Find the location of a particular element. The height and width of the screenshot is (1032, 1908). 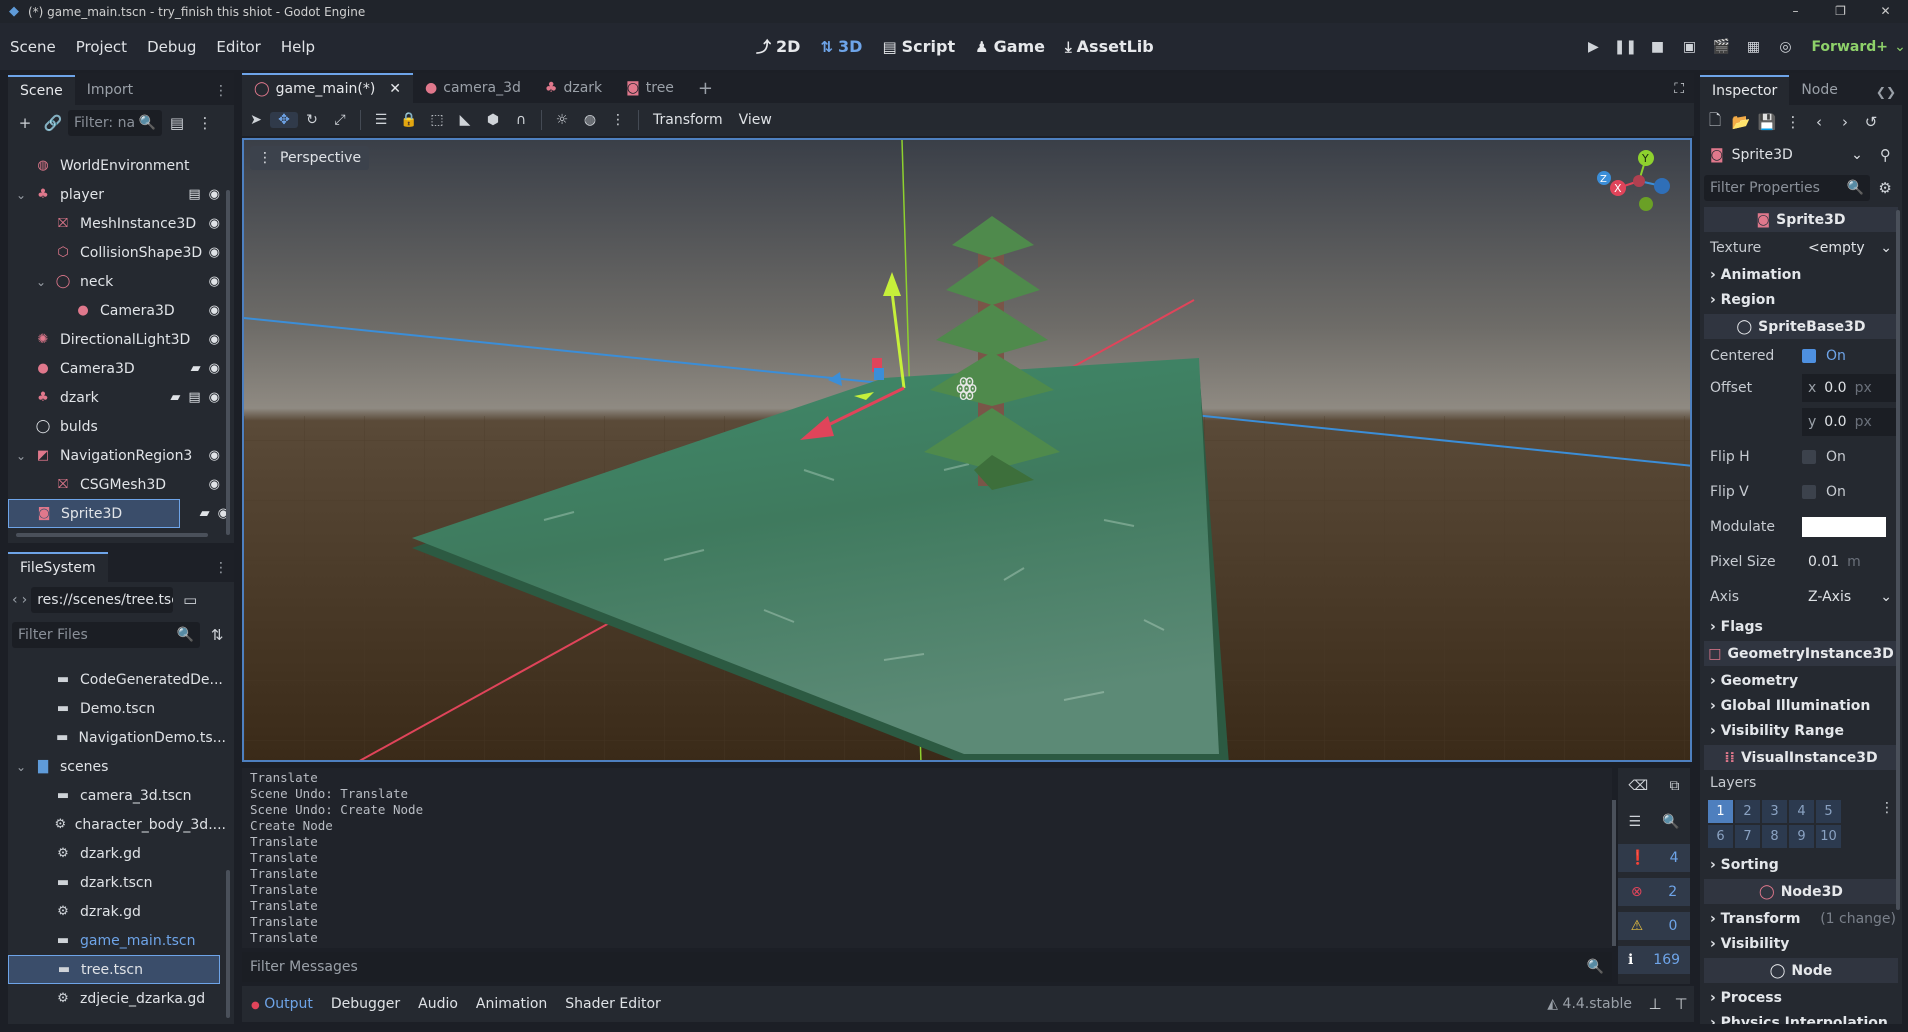

scene-tree-node: ◯ bulds is located at coordinates (117, 426).